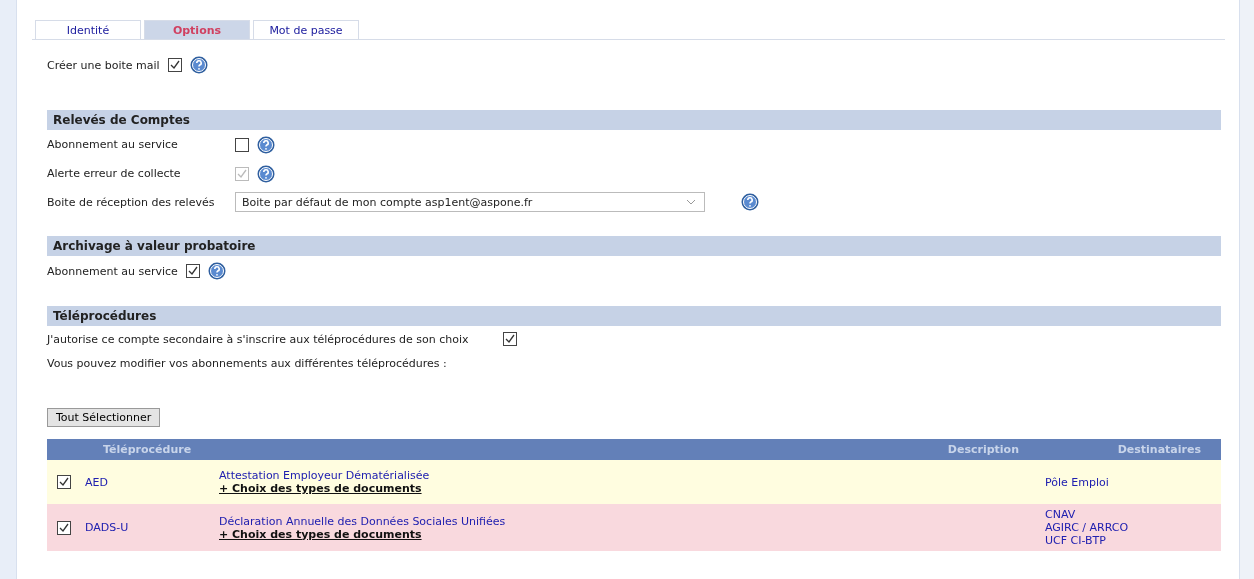  Describe the element at coordinates (1130, 527) in the screenshot. I see `recipient-link: AGIRC / ARRCO` at that location.